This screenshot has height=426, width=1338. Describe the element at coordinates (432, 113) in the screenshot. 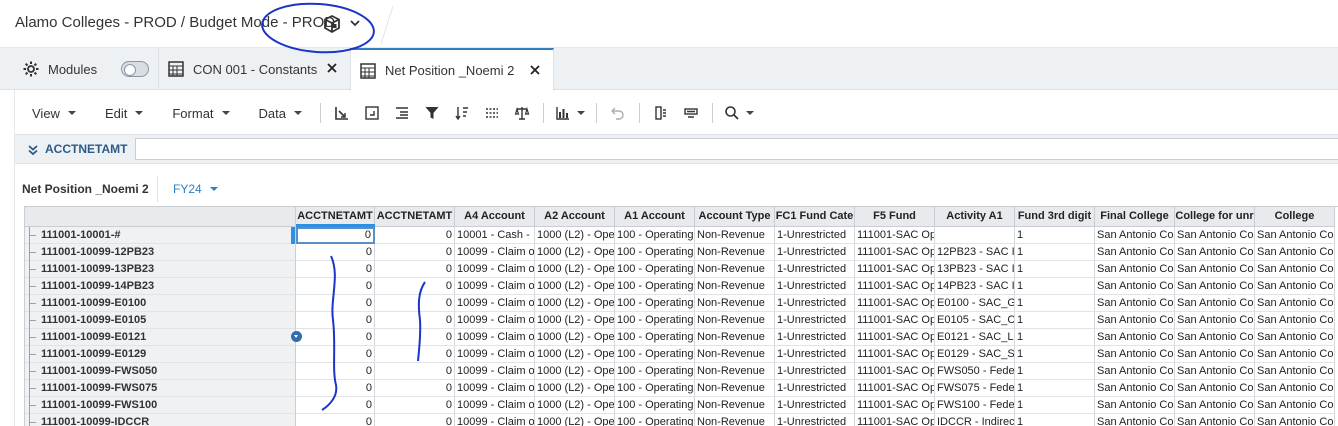

I see `filter-button` at that location.